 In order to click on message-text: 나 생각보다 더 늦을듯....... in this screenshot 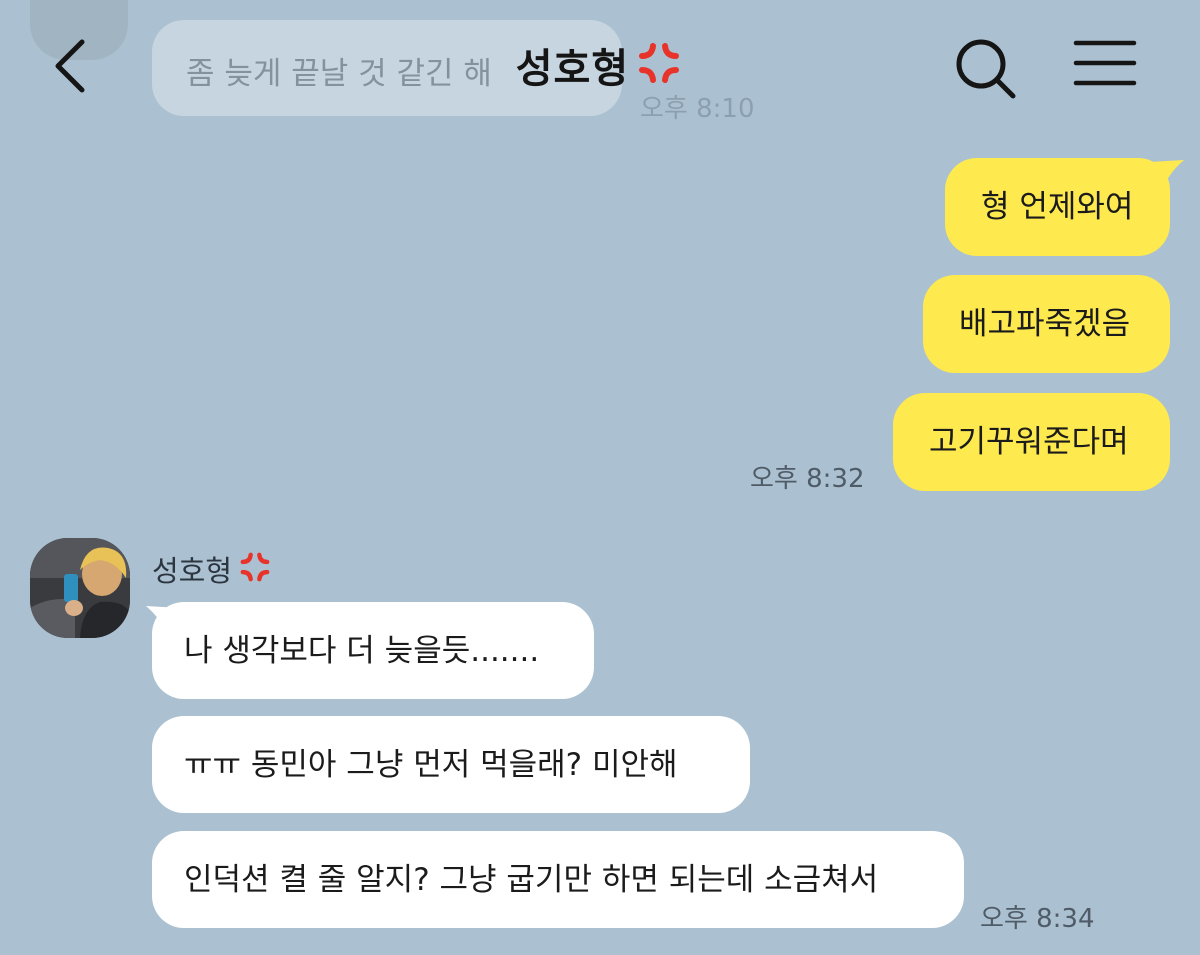, I will do `click(362, 651)`.